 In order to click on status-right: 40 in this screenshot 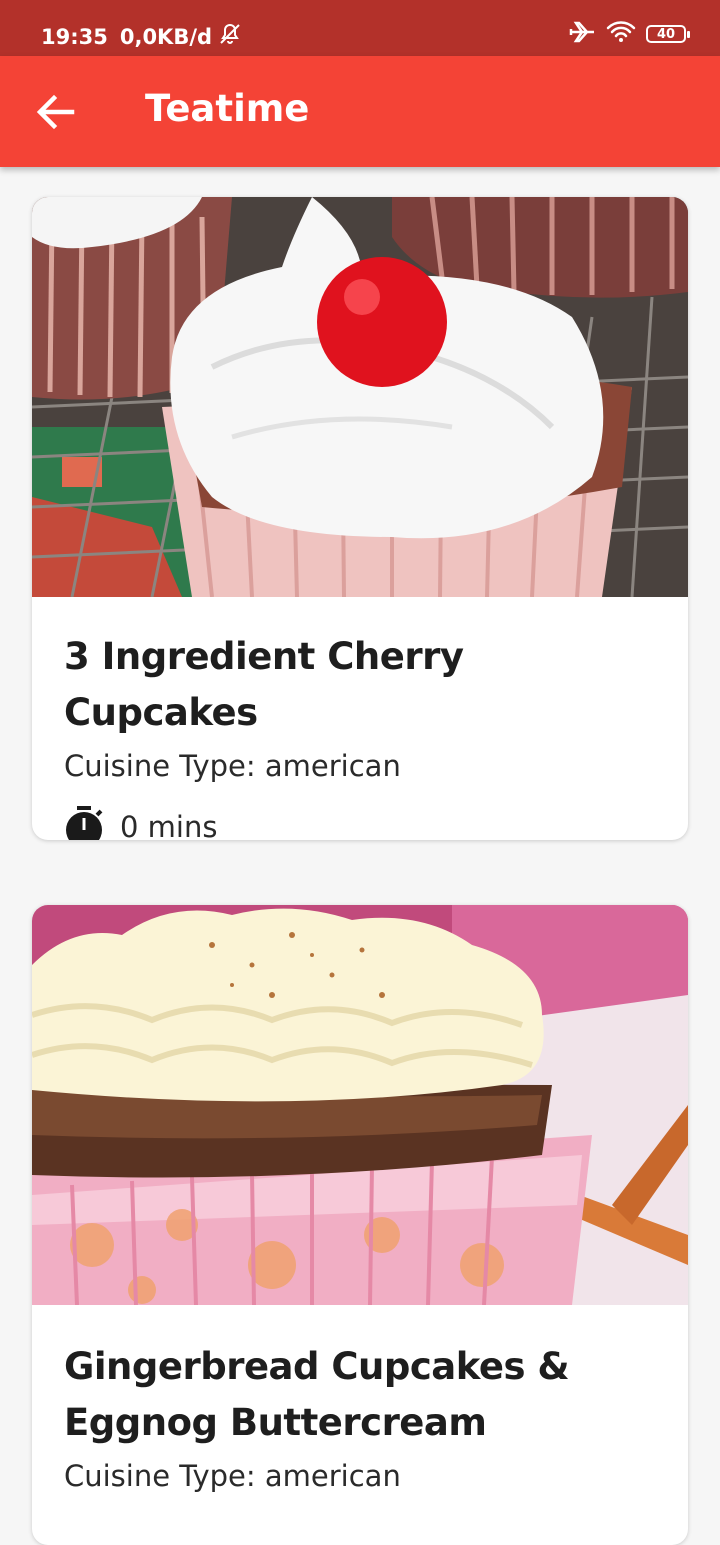, I will do `click(629, 34)`.